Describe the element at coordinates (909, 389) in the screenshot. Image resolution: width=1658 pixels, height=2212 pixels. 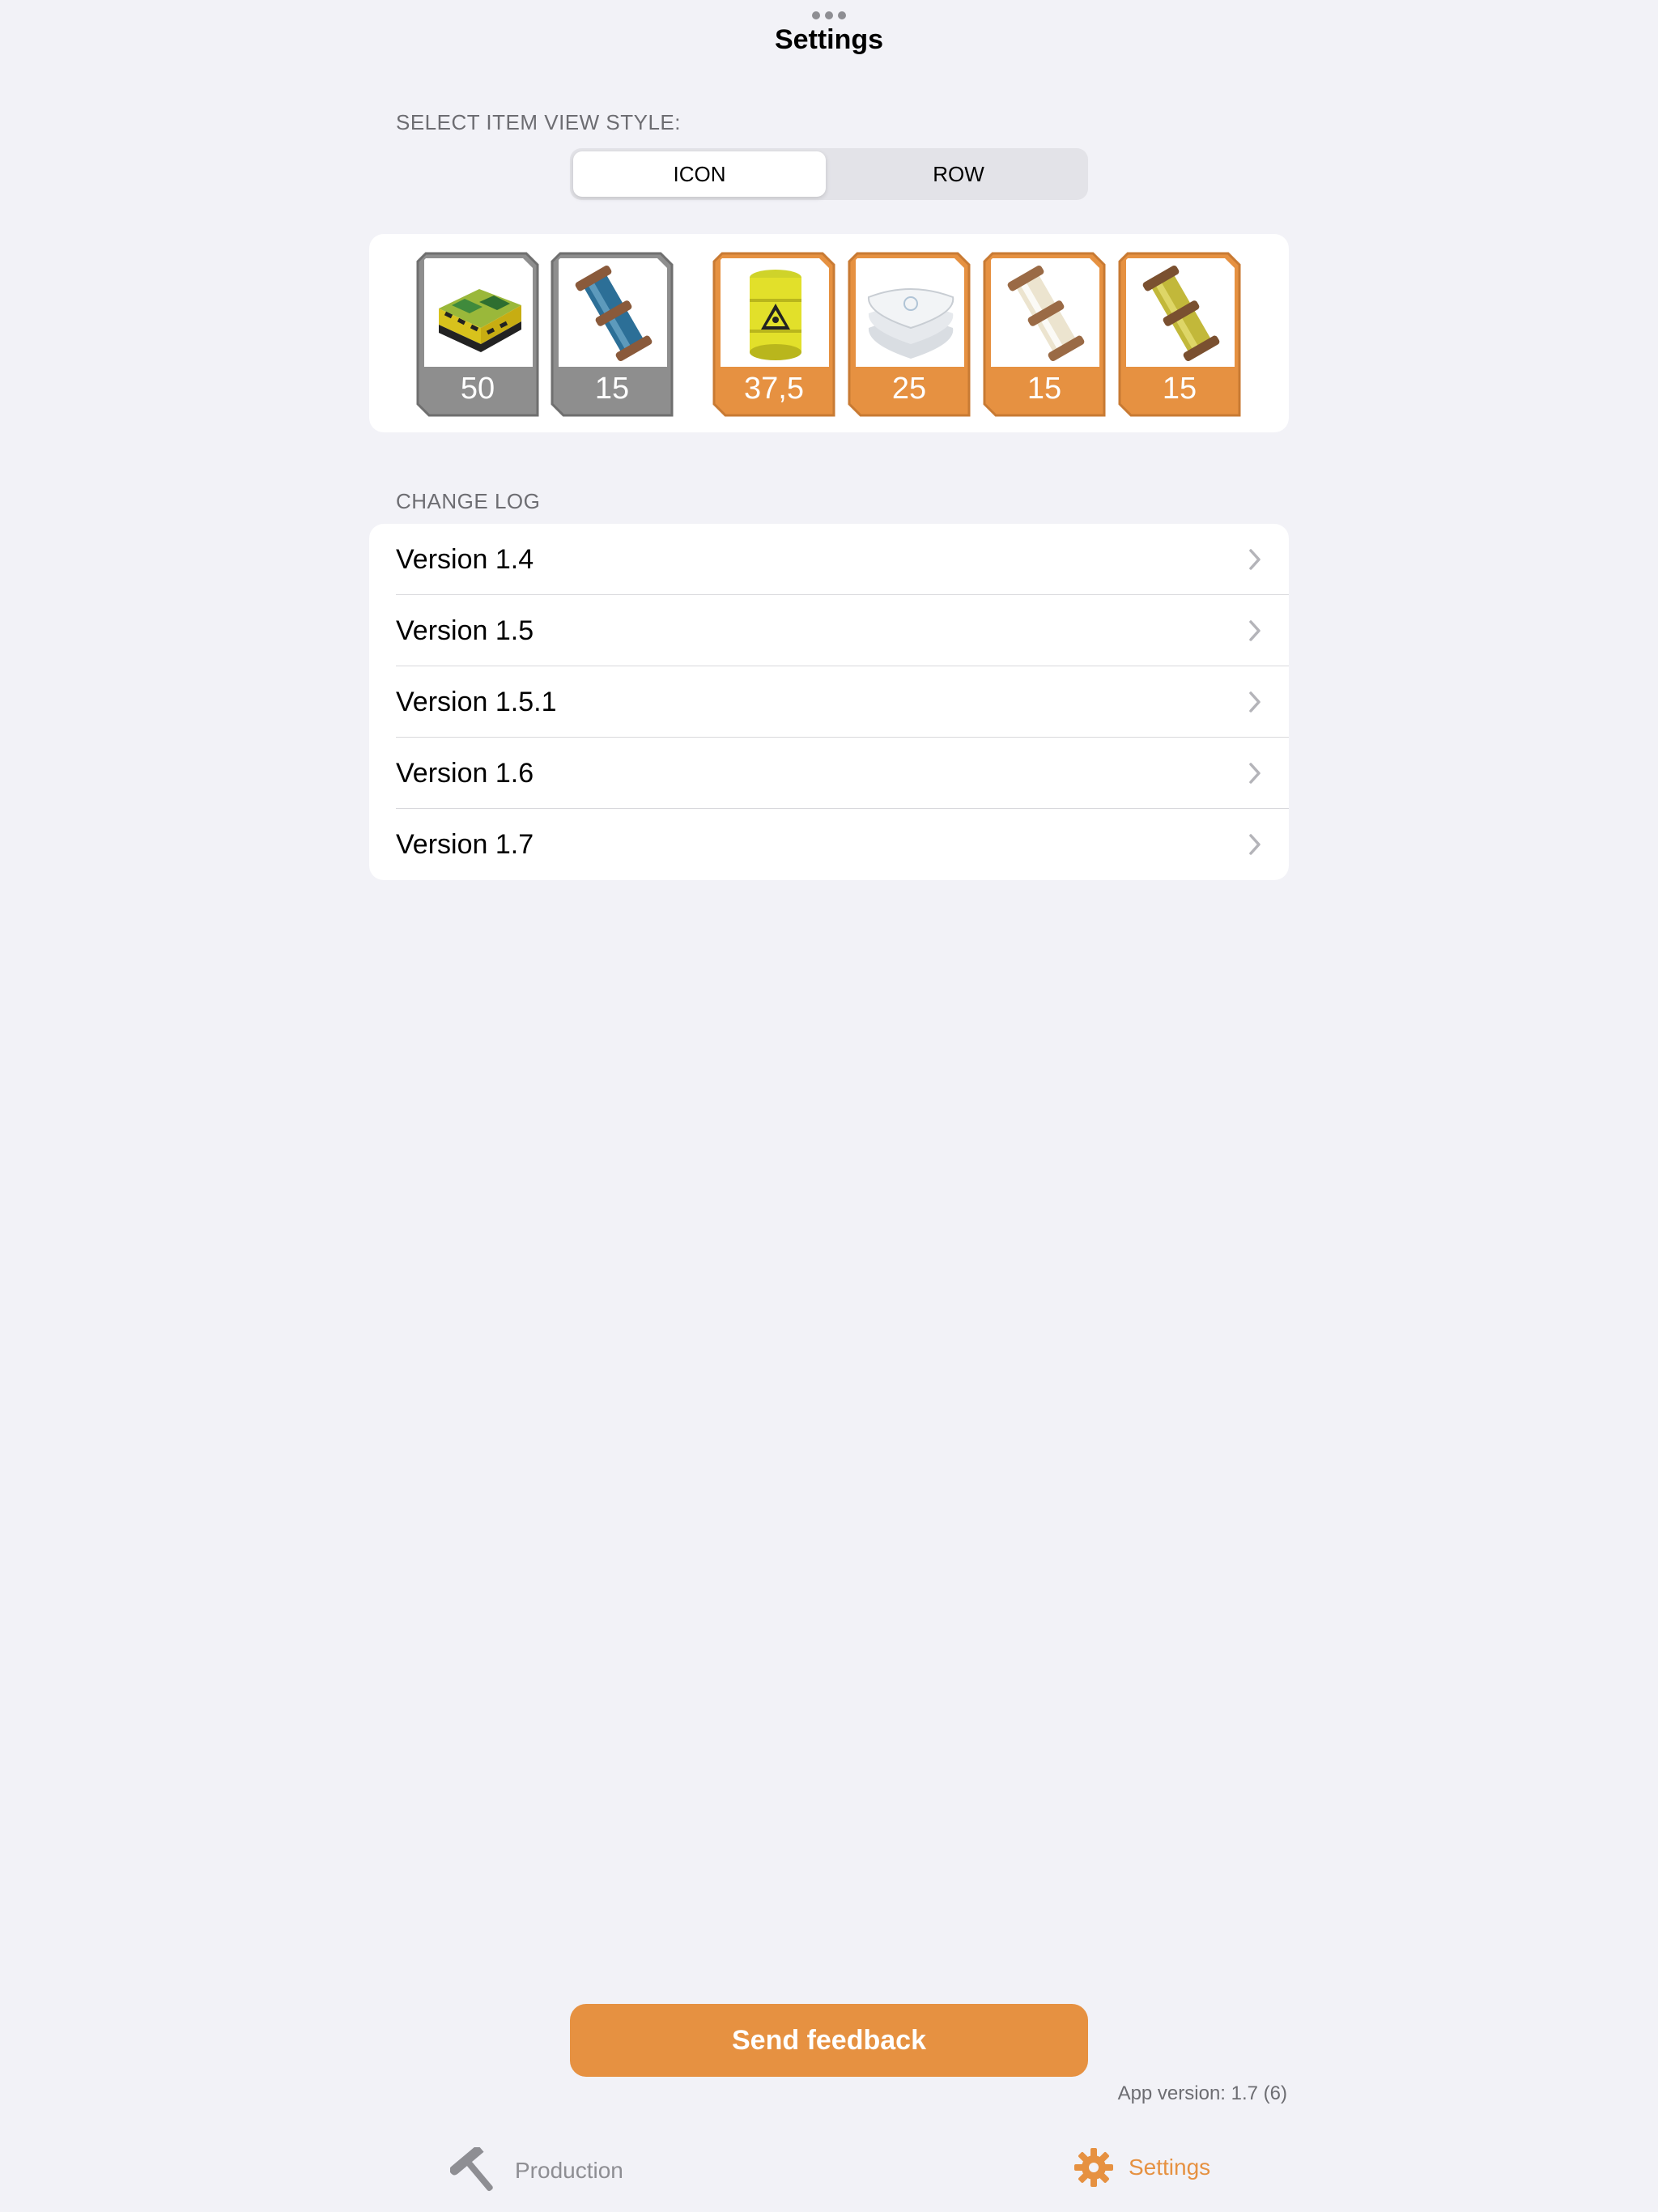
I see `item-value: 25` at that location.